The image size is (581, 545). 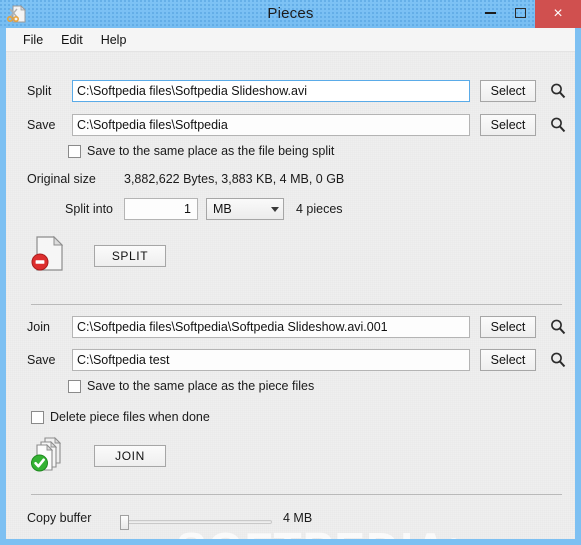 I want to click on join-save-label: Save, so click(x=41, y=360).